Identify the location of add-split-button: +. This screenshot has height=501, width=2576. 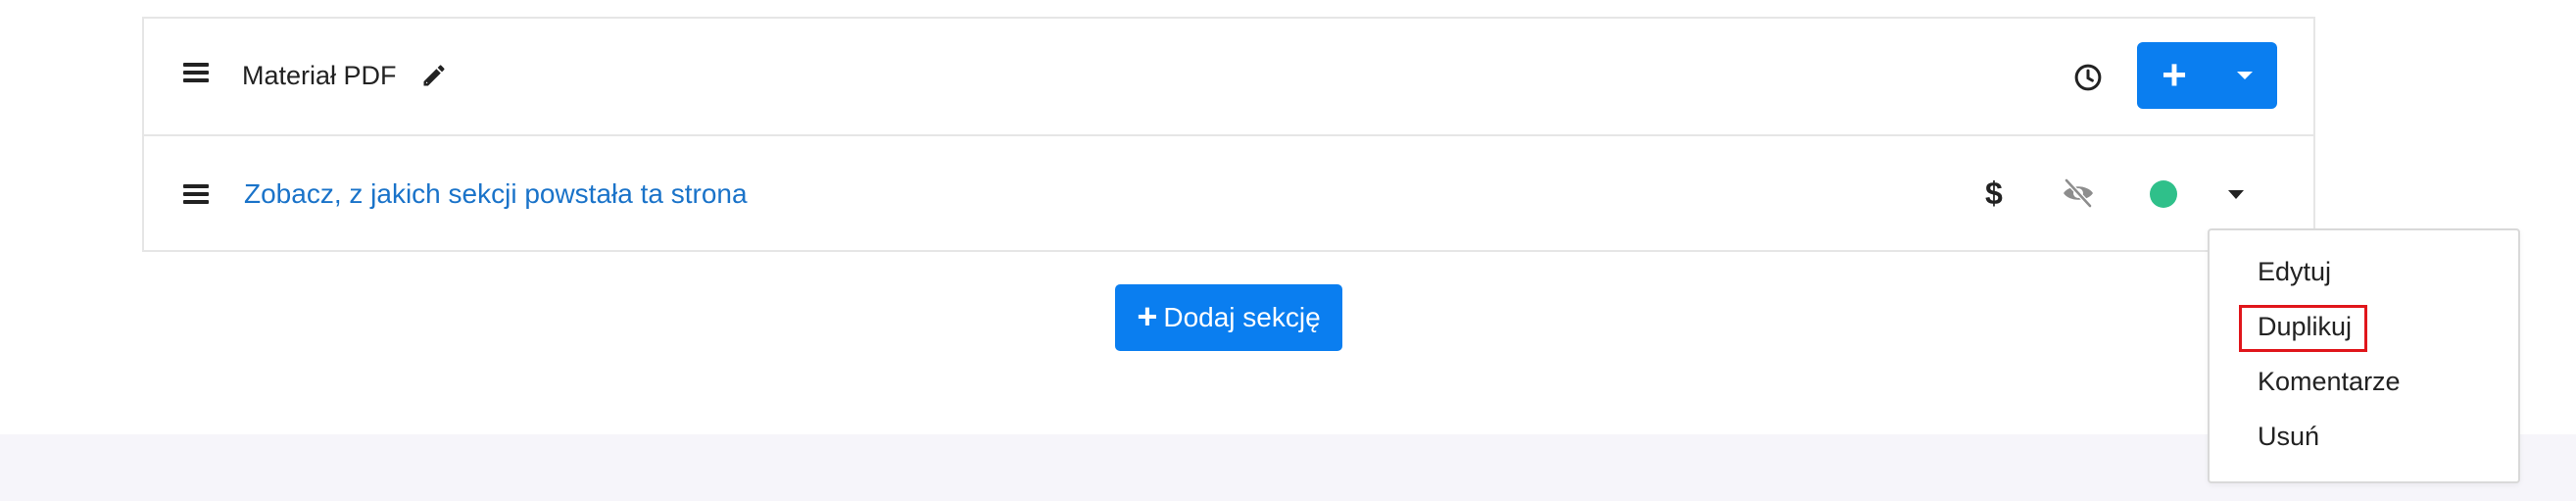
(2207, 76).